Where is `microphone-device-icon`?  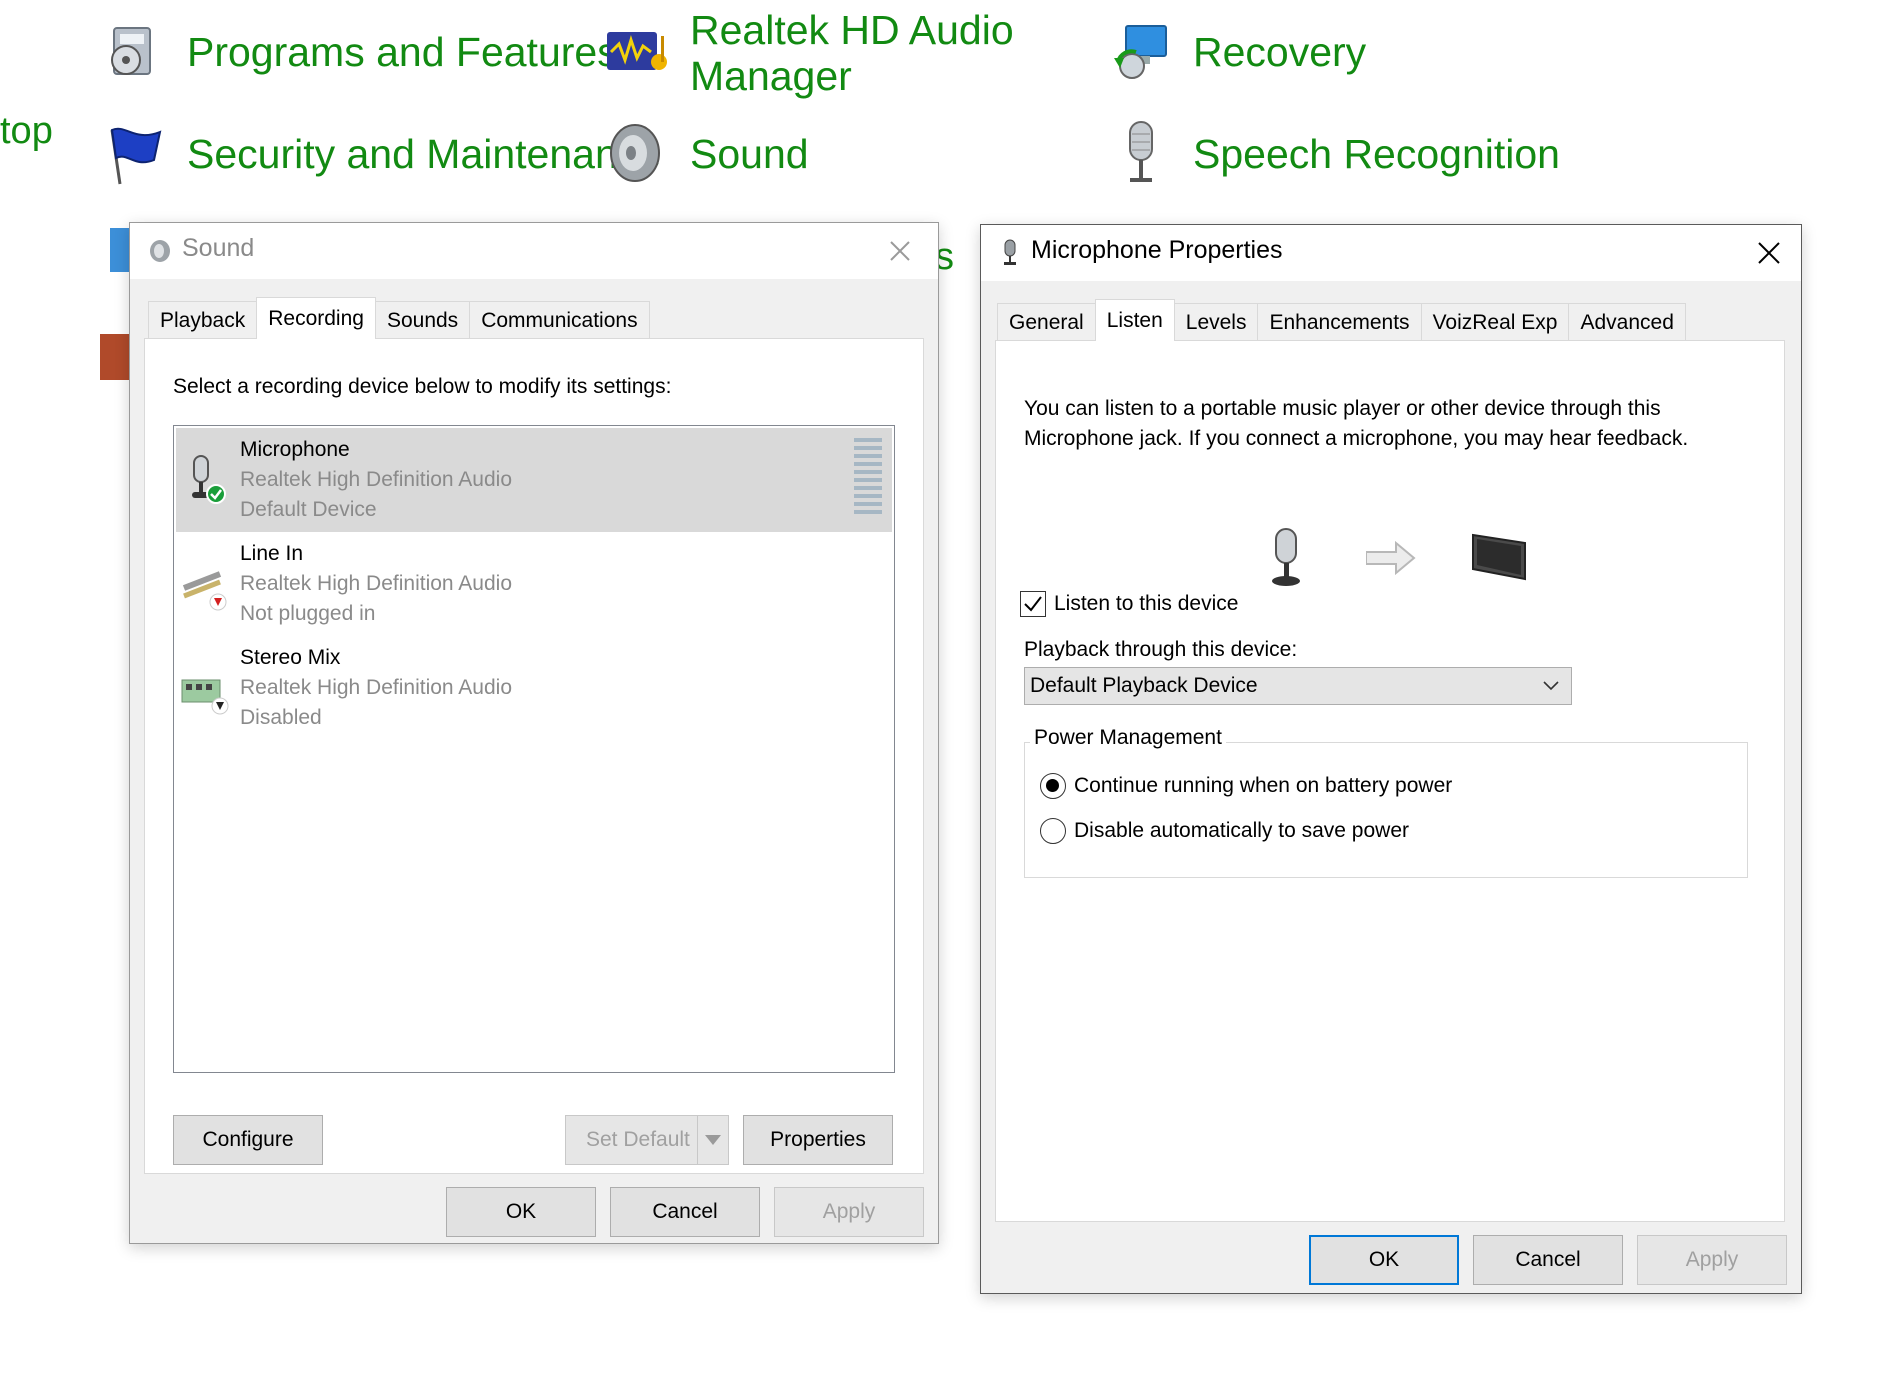
microphone-device-icon is located at coordinates (205, 481).